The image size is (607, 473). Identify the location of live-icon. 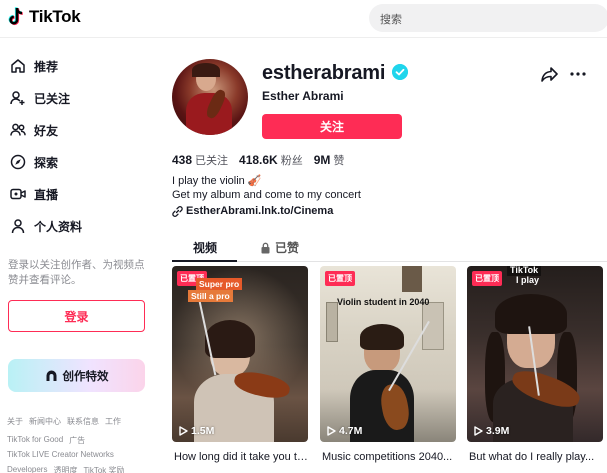
(18, 194).